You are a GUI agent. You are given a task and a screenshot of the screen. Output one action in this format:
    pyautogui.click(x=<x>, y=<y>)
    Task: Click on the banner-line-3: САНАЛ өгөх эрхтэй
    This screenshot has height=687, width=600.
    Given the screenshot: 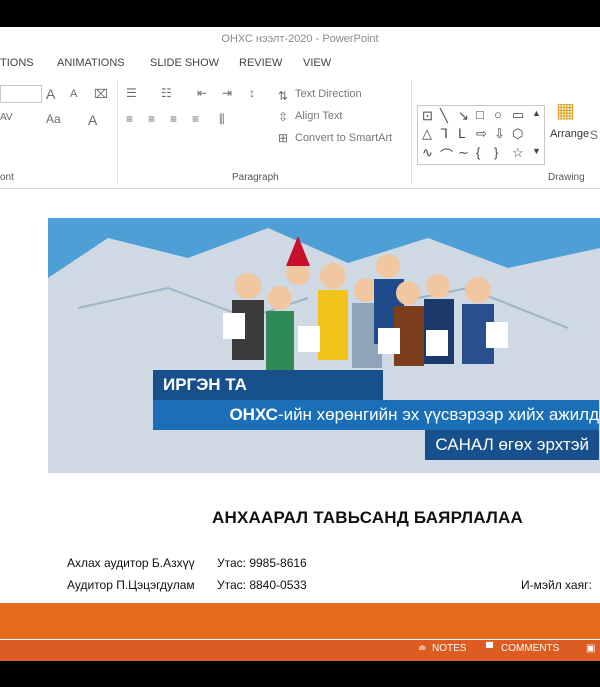 What is the action you would take?
    pyautogui.click(x=512, y=445)
    